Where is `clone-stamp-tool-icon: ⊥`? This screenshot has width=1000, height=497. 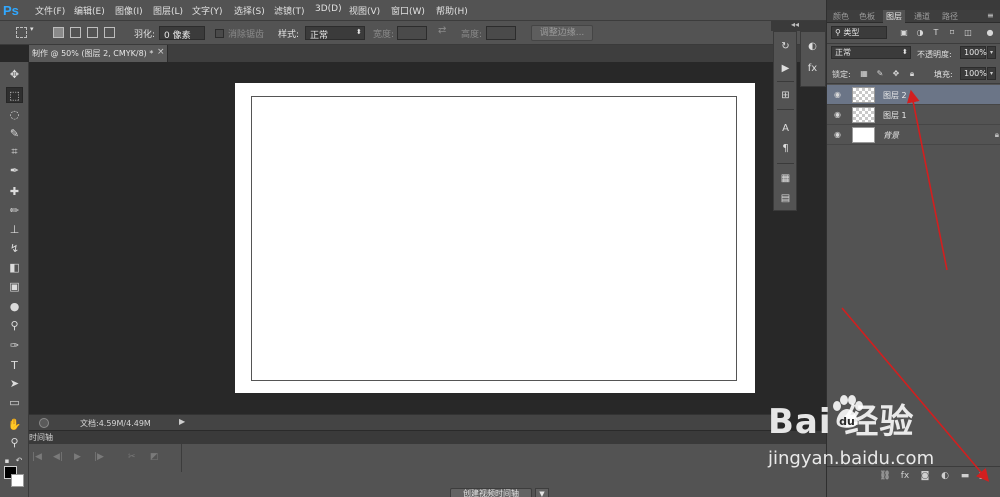
clone-stamp-tool-icon: ⊥ is located at coordinates (14, 230).